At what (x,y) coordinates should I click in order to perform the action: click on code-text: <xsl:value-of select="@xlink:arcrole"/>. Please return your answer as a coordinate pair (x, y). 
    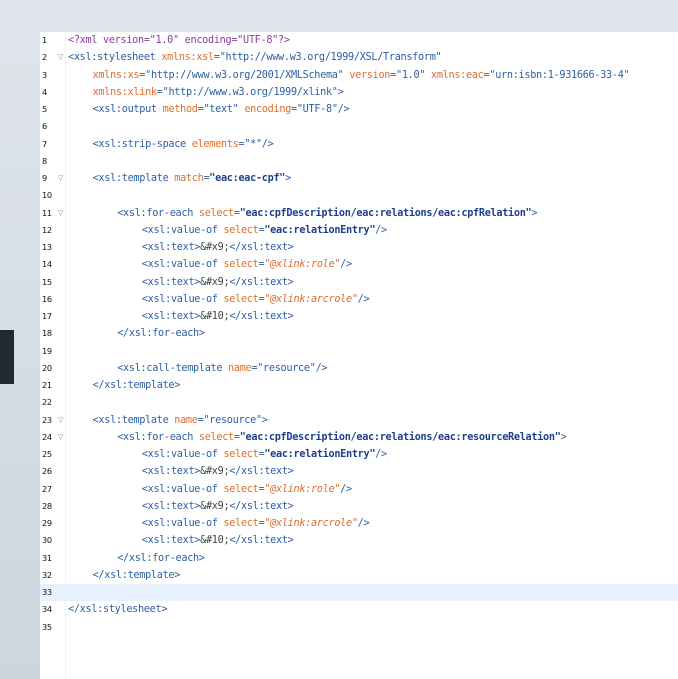
    Looking at the image, I should click on (219, 523).